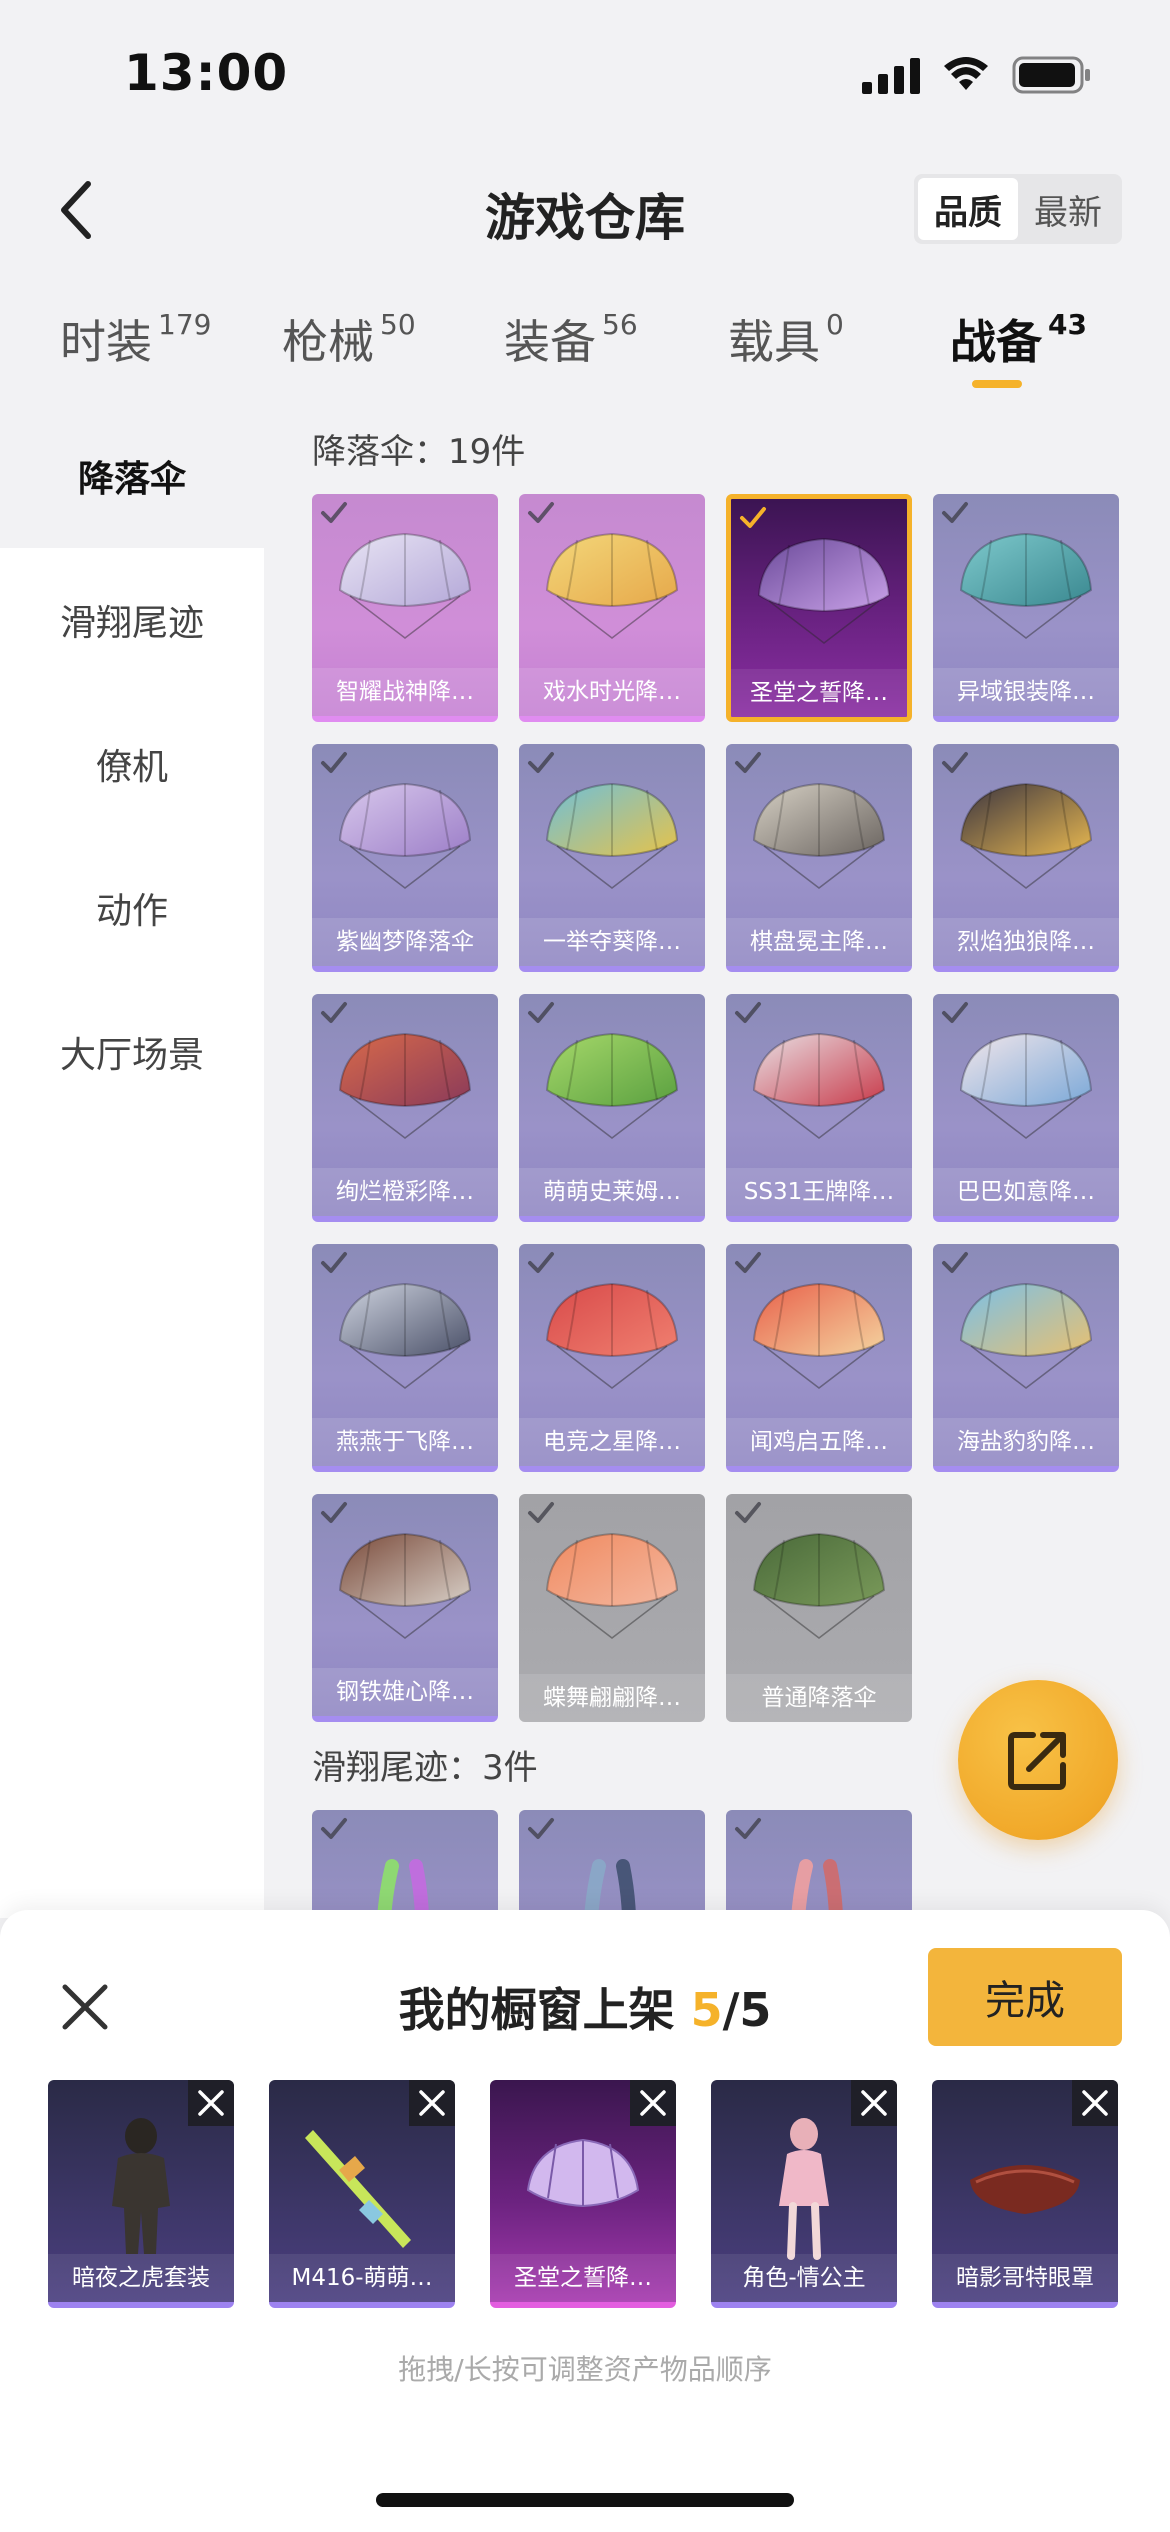 The width and height of the screenshot is (1170, 2532). What do you see at coordinates (536, 2010) in the screenshot?
I see `shelf-title-text: 我的橱窗上架` at bounding box center [536, 2010].